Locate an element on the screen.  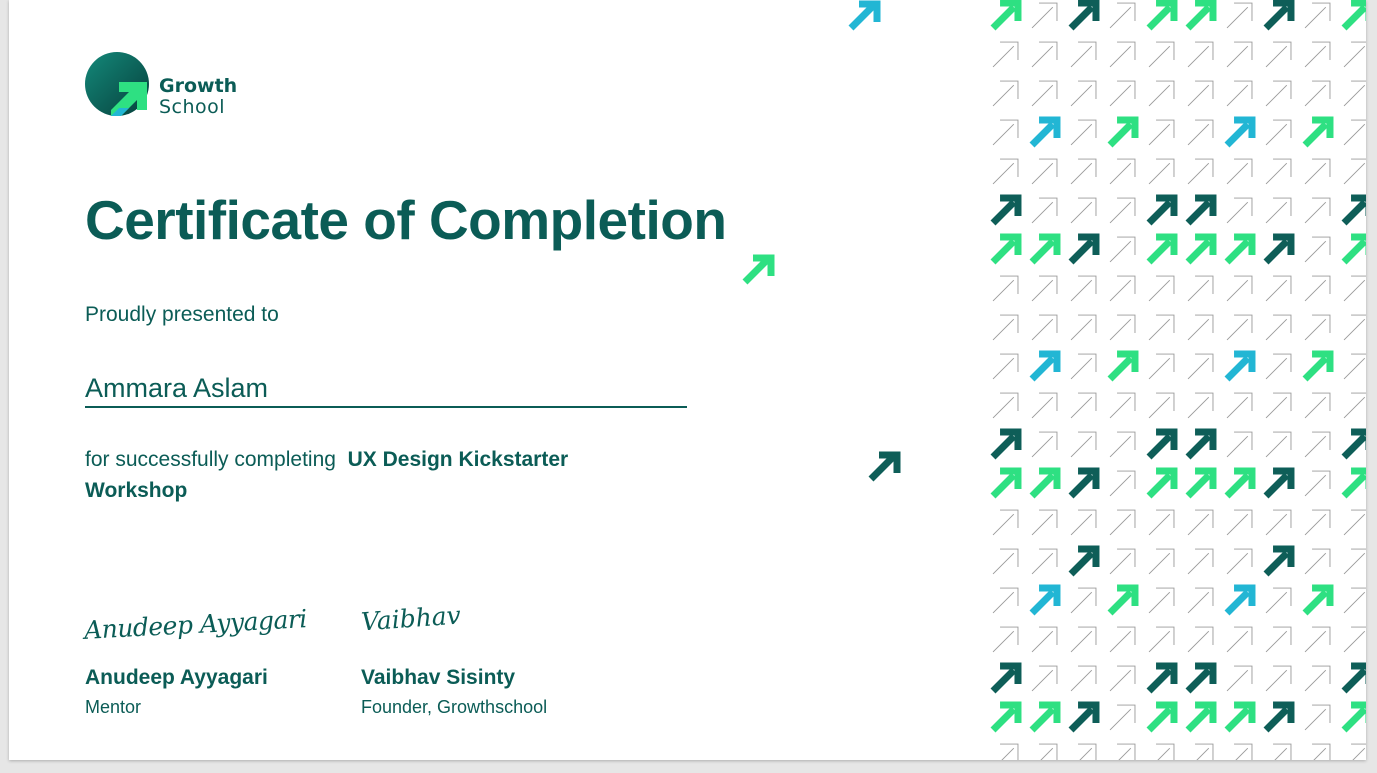
logo-line-1: Growth is located at coordinates (198, 86).